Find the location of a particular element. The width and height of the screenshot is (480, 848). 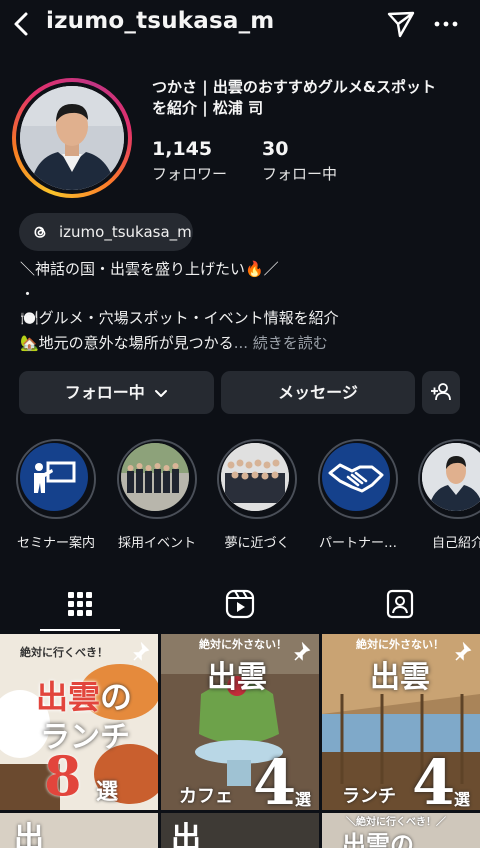

bio-line: 🍽️グルメ・穴場スポット・イベント情報を紹介 is located at coordinates (179, 318).